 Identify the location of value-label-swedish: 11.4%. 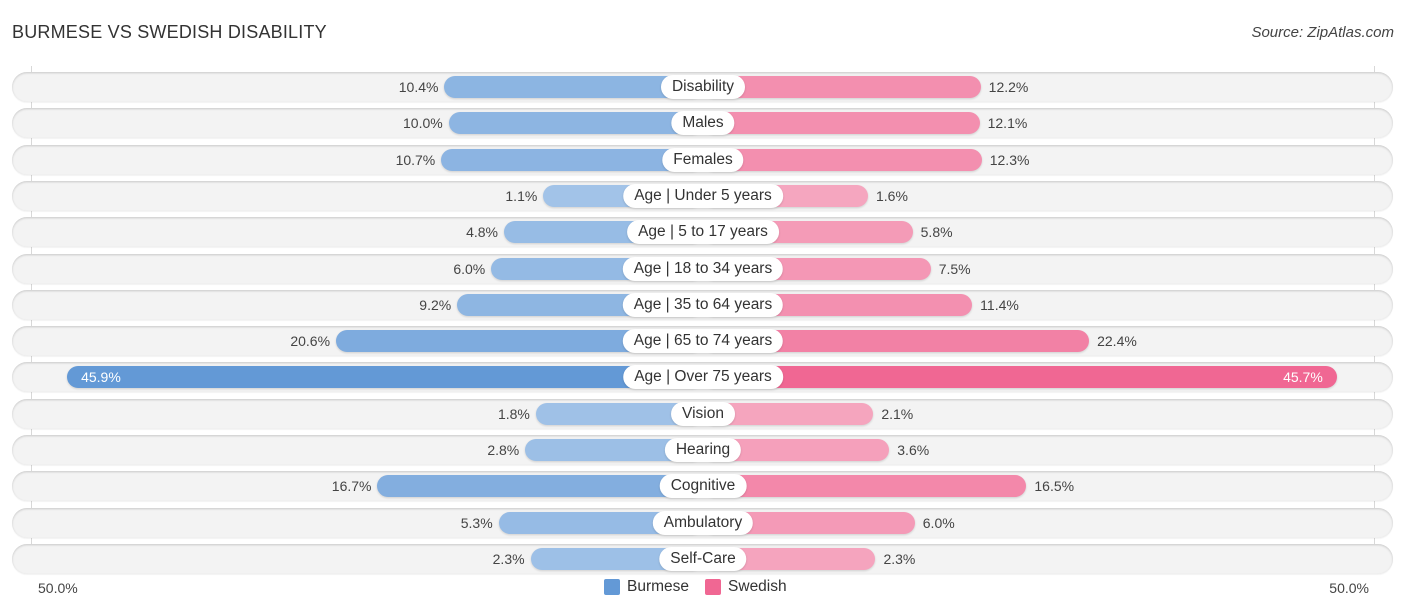
(999, 304).